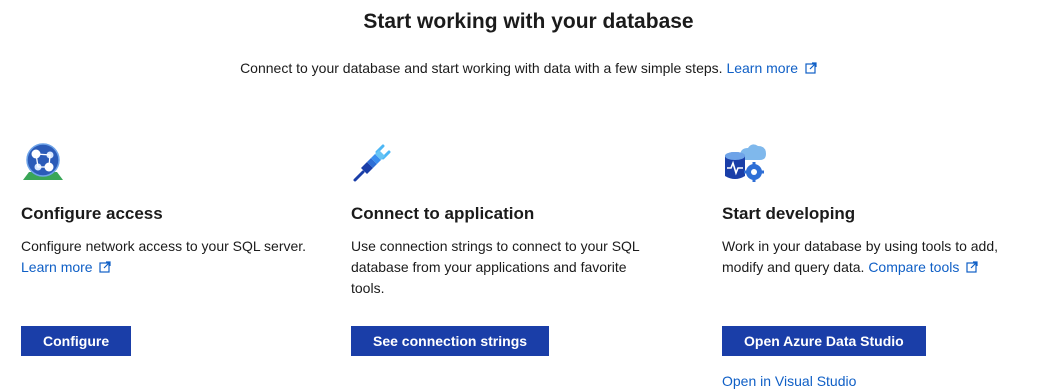  What do you see at coordinates (43, 161) in the screenshot?
I see `globe-network-icon` at bounding box center [43, 161].